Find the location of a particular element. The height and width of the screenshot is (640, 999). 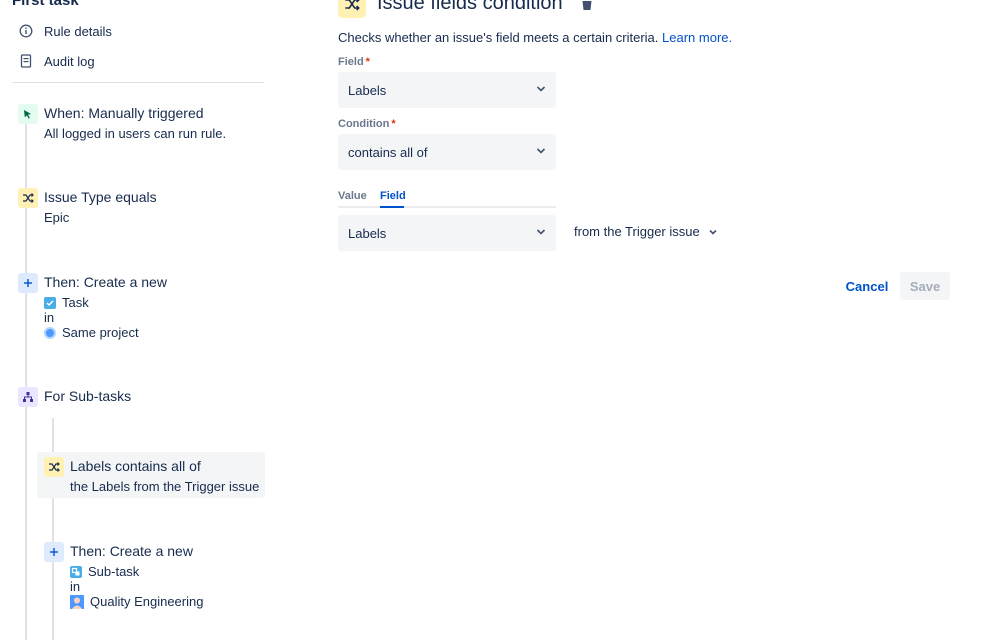

source-issue-dropdown: from the Trigger issue is located at coordinates (646, 231).